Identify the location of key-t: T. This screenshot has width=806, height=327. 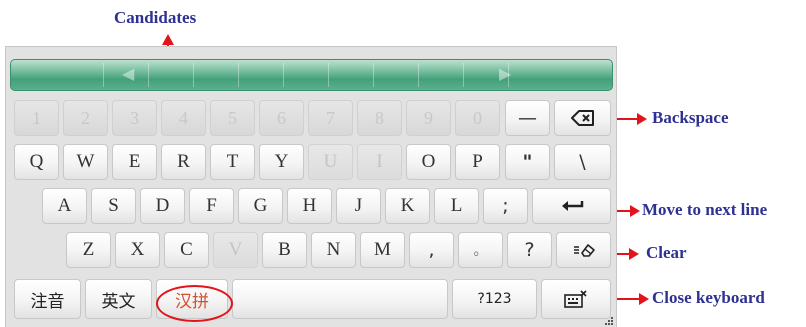
(232, 162).